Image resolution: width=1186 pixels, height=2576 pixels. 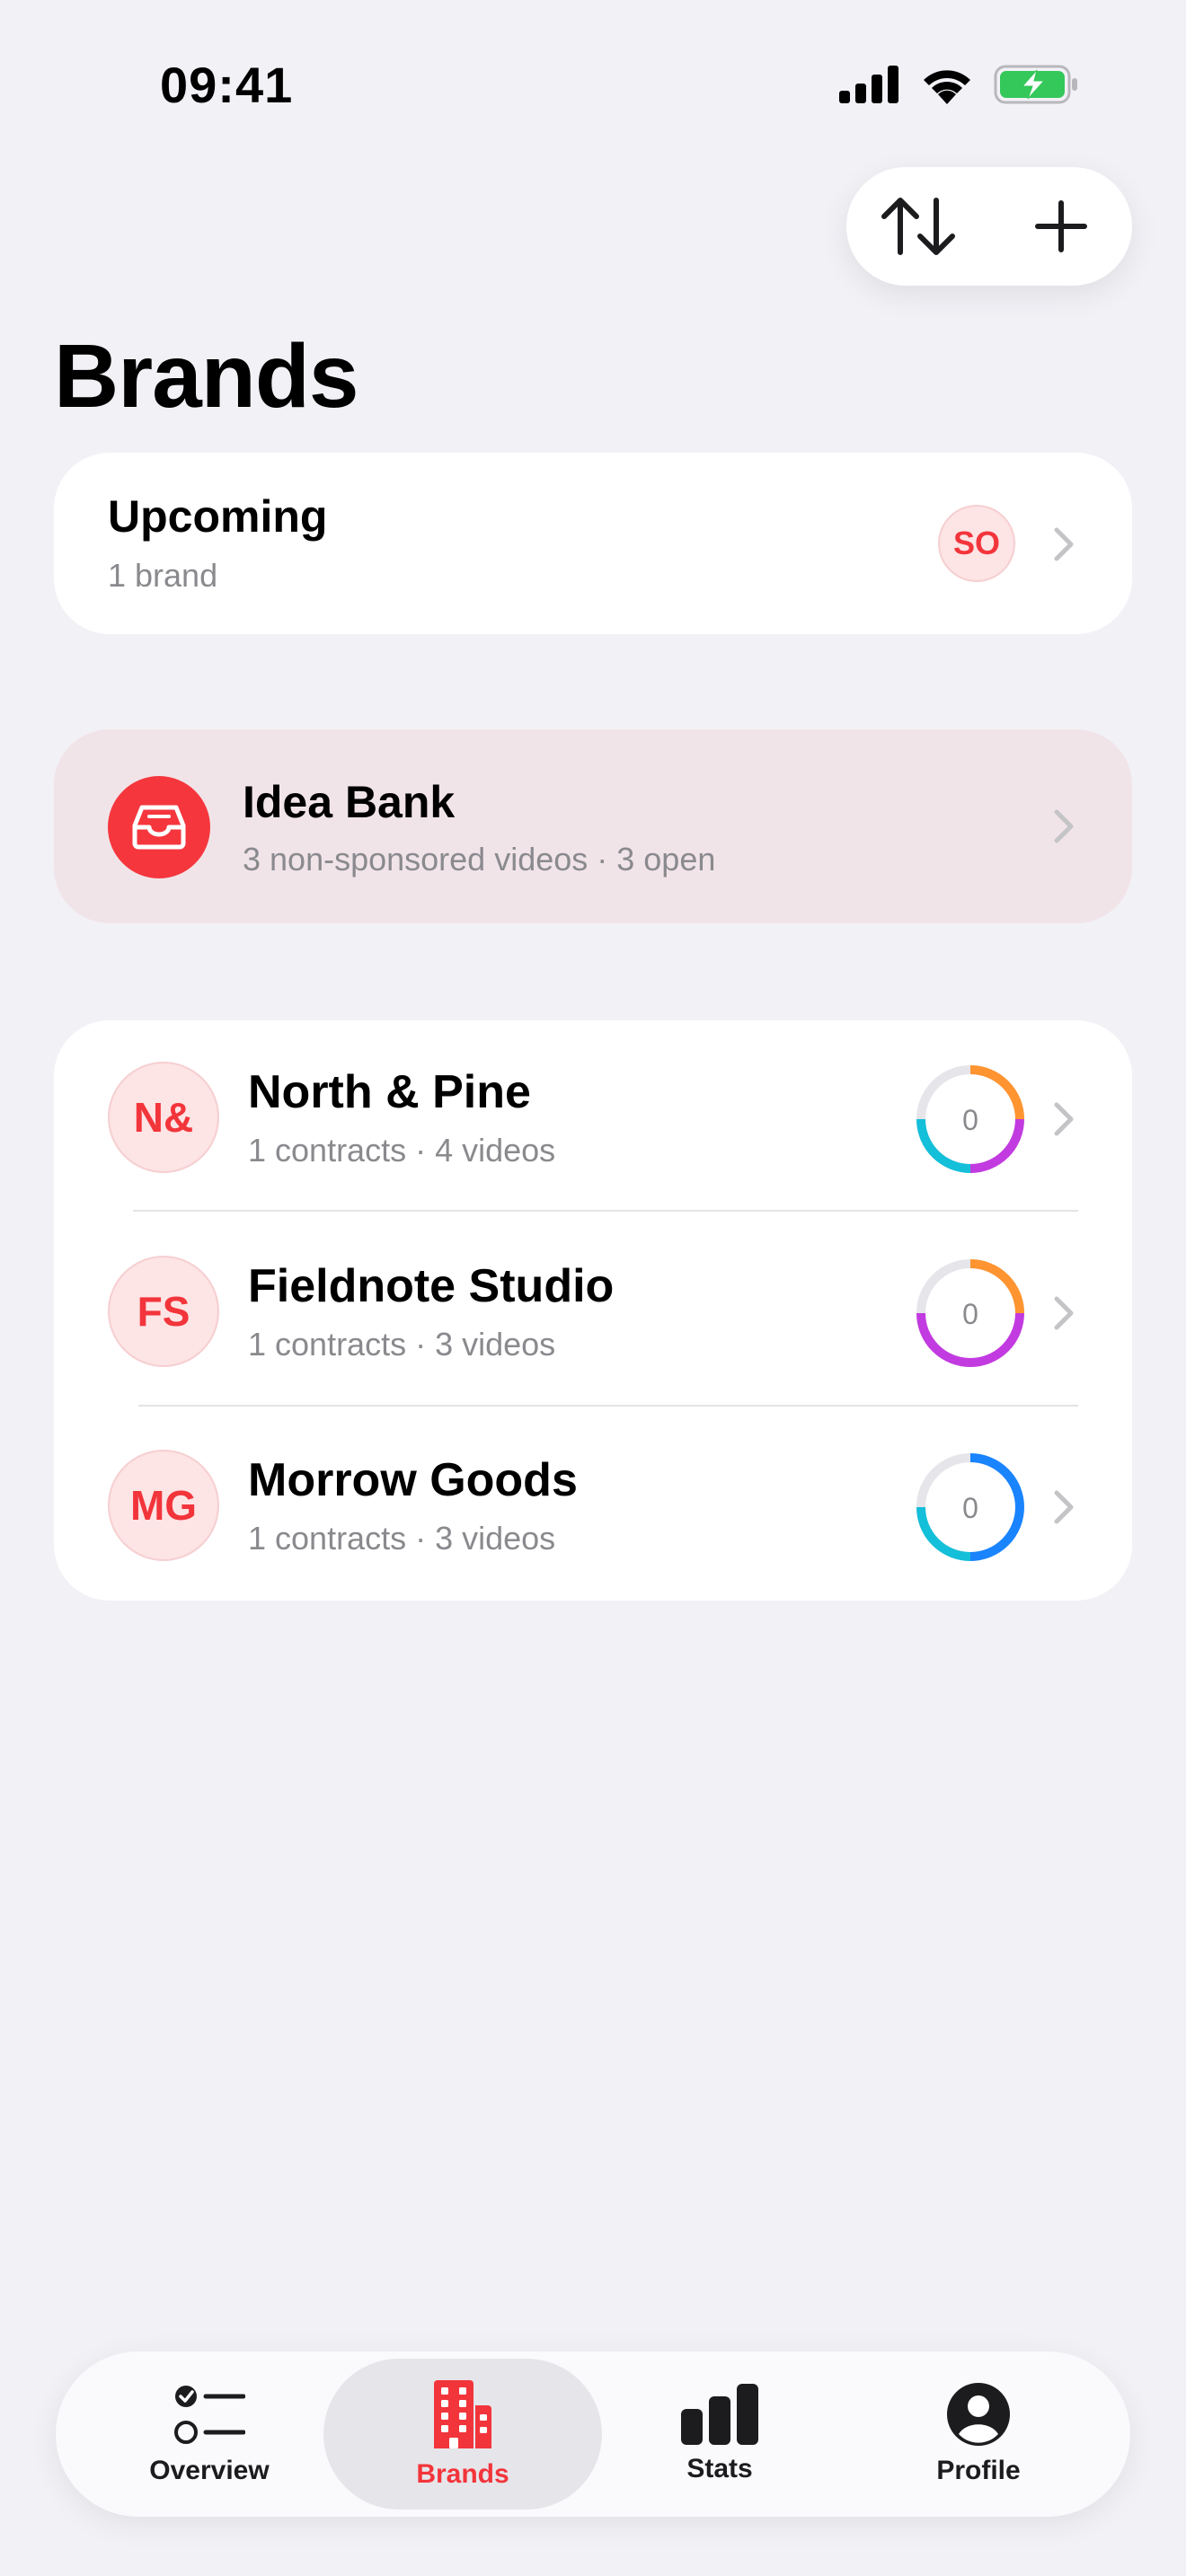 What do you see at coordinates (593, 543) in the screenshot?
I see `upcoming-card: Upcoming 1 brand SO` at bounding box center [593, 543].